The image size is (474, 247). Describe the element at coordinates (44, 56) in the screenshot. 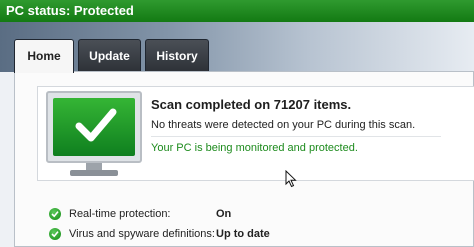

I see `tab-home: Home` at that location.